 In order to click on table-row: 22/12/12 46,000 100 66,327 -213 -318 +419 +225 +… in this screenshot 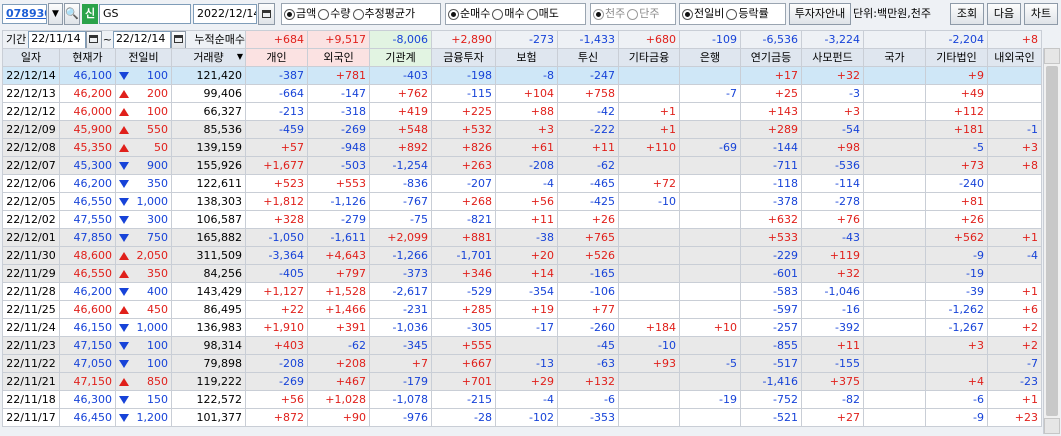, I will do `click(522, 111)`.